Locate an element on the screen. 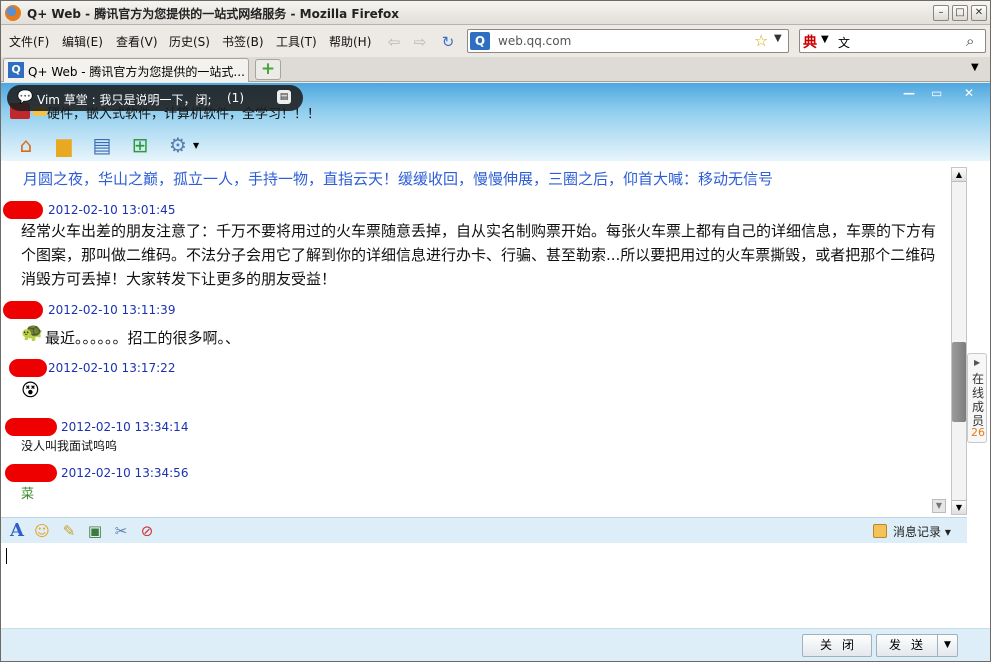 This screenshot has width=991, height=662. menu-bookmarks: 书签(B) is located at coordinates (243, 41).